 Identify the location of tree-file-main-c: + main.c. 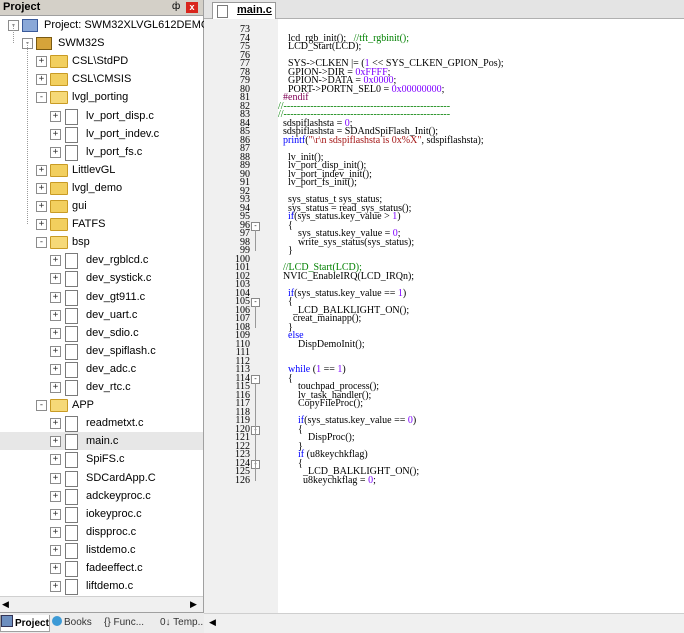
(101, 441).